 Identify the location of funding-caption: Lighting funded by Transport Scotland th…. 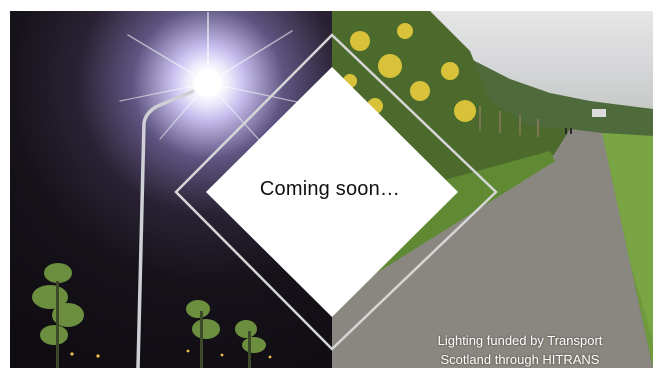
(520, 349).